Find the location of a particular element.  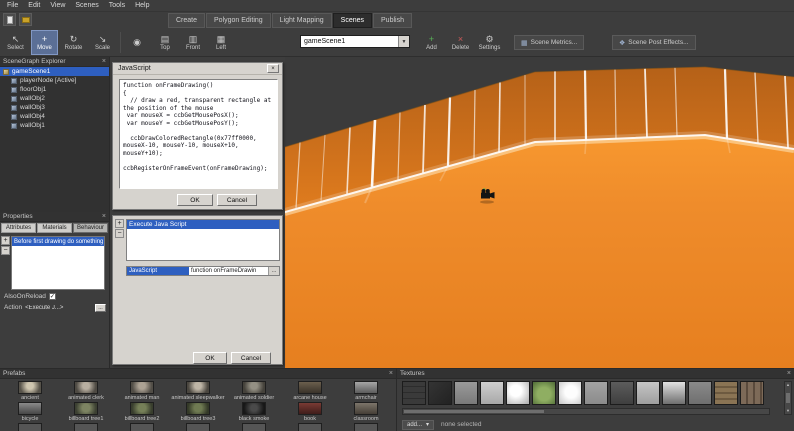

textures-vertical-scrollbar: ▲ ▼ is located at coordinates (788, 398).